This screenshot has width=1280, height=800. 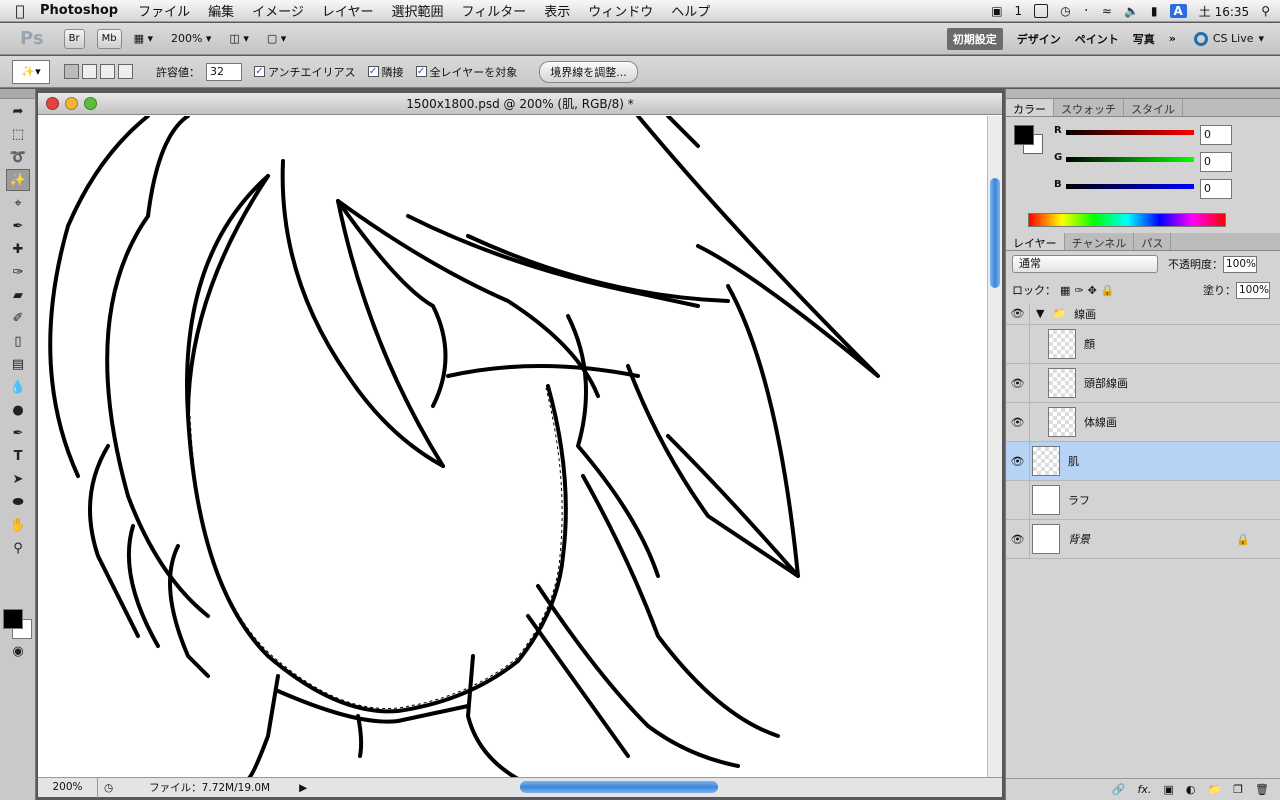 I want to click on tab-color: カラー, so click(x=1030, y=107).